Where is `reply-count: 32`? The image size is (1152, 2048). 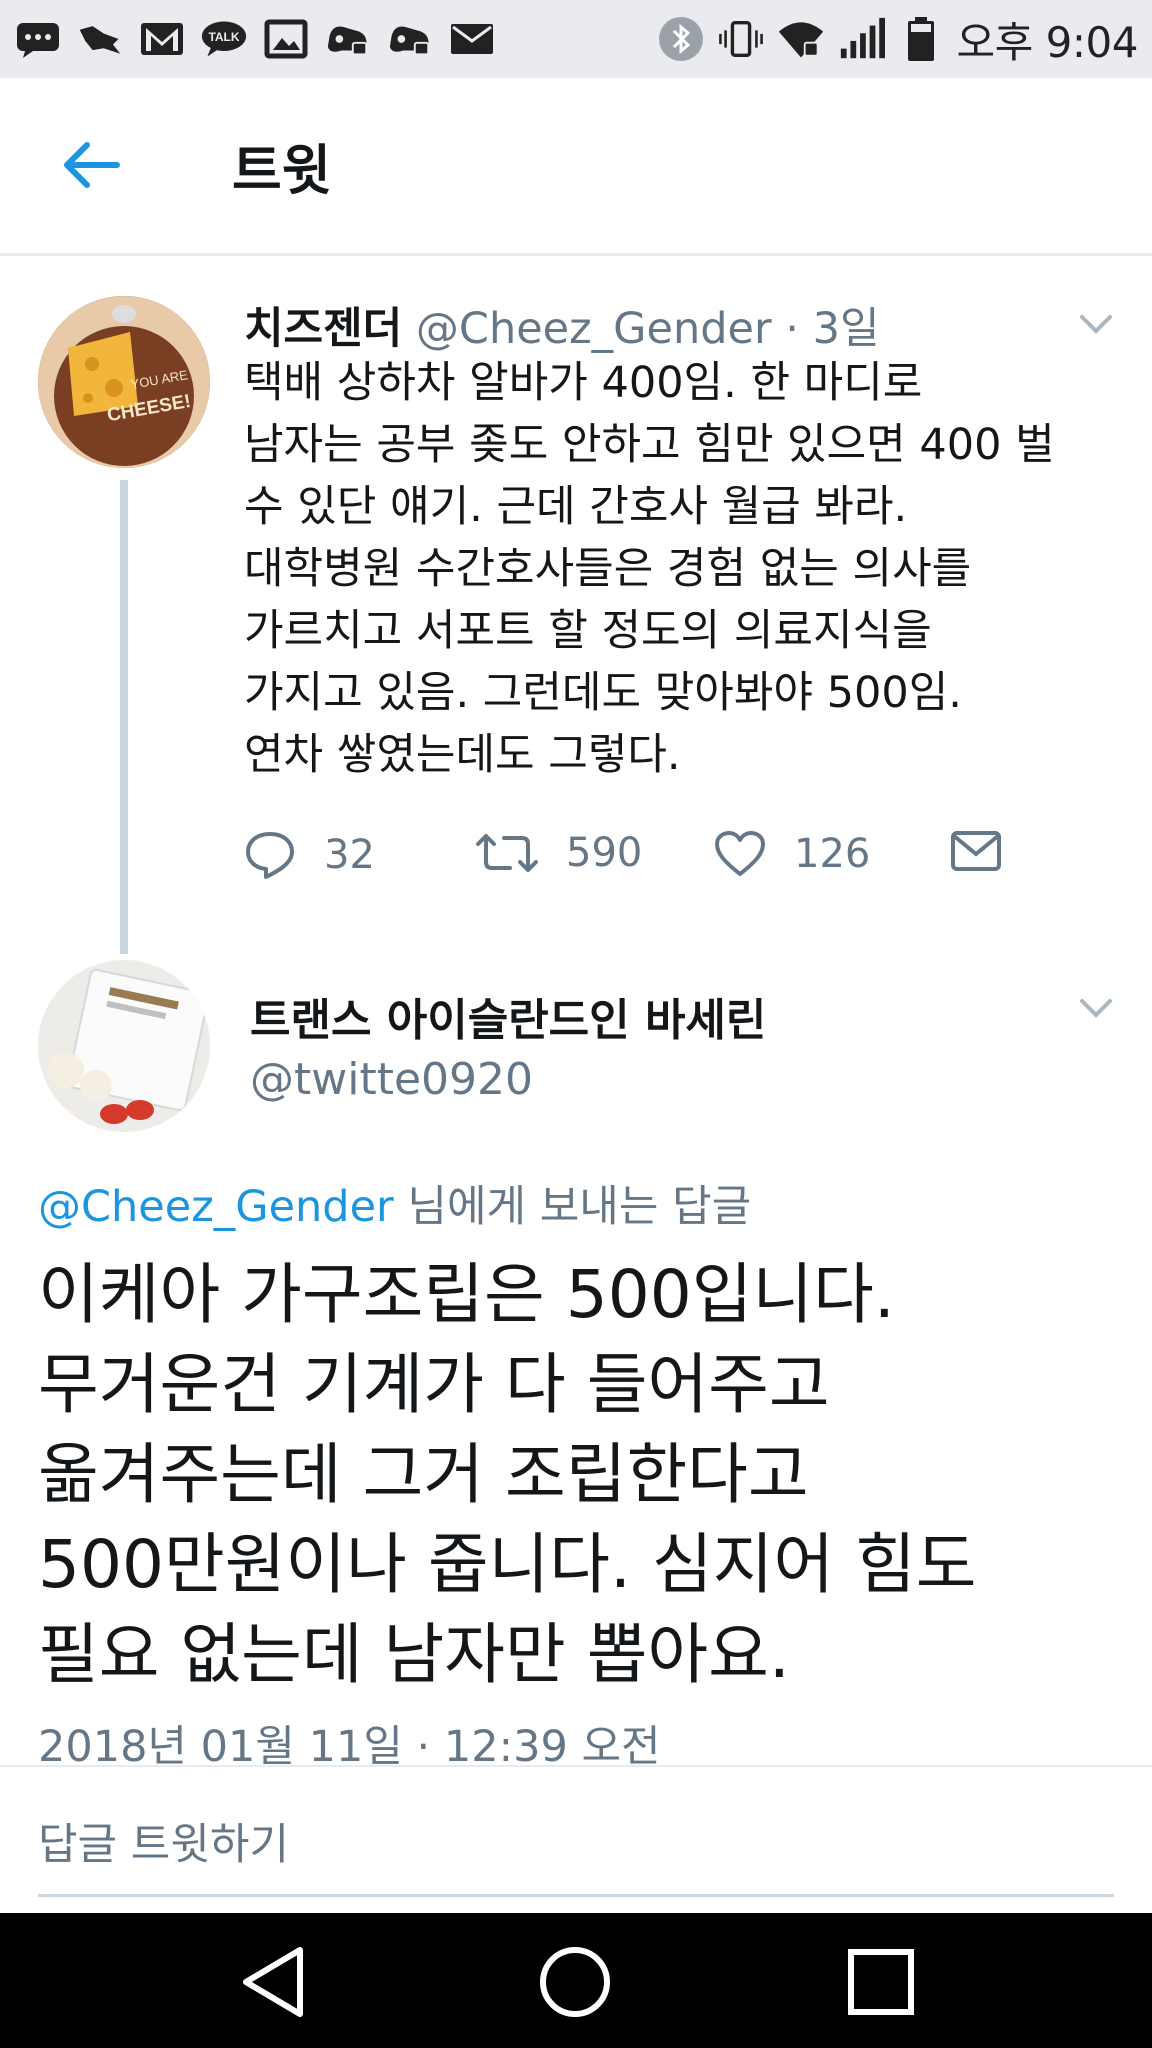 reply-count: 32 is located at coordinates (349, 855).